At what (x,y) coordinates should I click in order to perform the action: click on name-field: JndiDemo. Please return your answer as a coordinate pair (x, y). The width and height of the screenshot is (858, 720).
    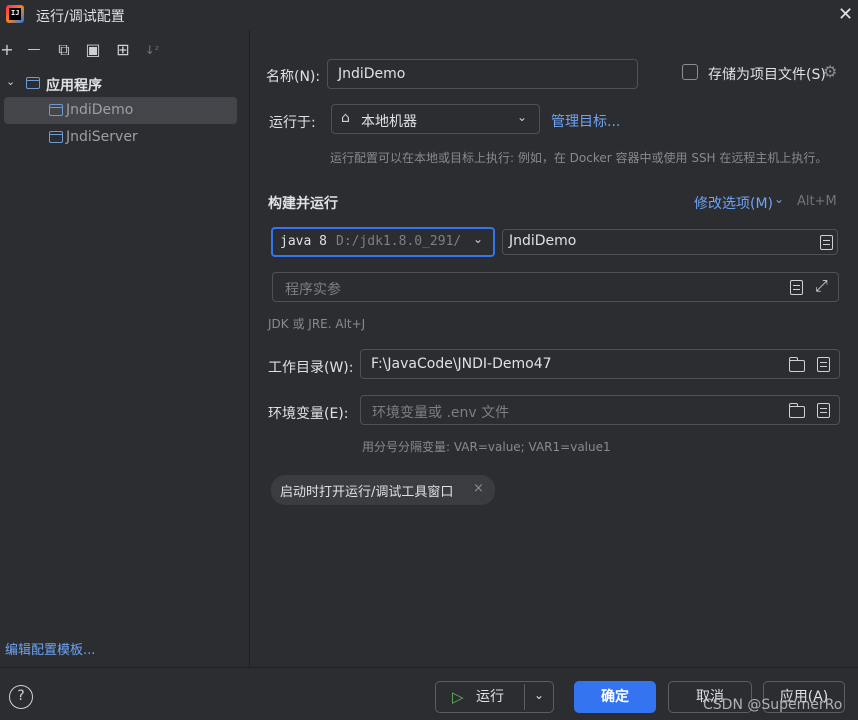
    Looking at the image, I should click on (482, 74).